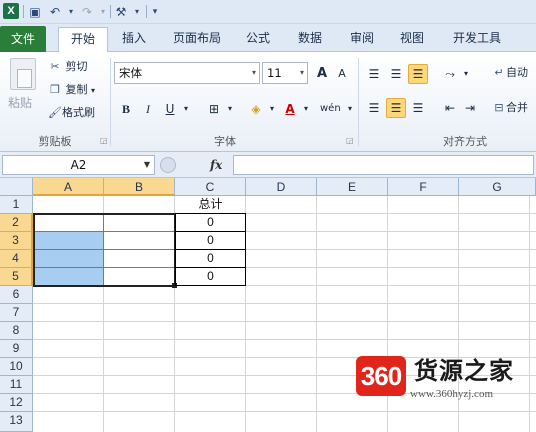 This screenshot has width=536, height=432. I want to click on tab-page-layout: 页面布局, so click(197, 39).